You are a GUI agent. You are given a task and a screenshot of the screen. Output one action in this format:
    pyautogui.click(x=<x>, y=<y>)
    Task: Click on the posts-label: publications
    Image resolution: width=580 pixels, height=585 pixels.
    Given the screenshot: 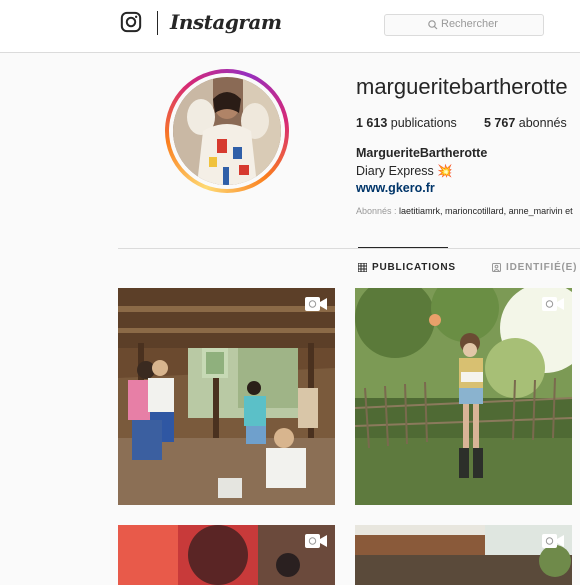 What is the action you would take?
    pyautogui.click(x=423, y=123)
    